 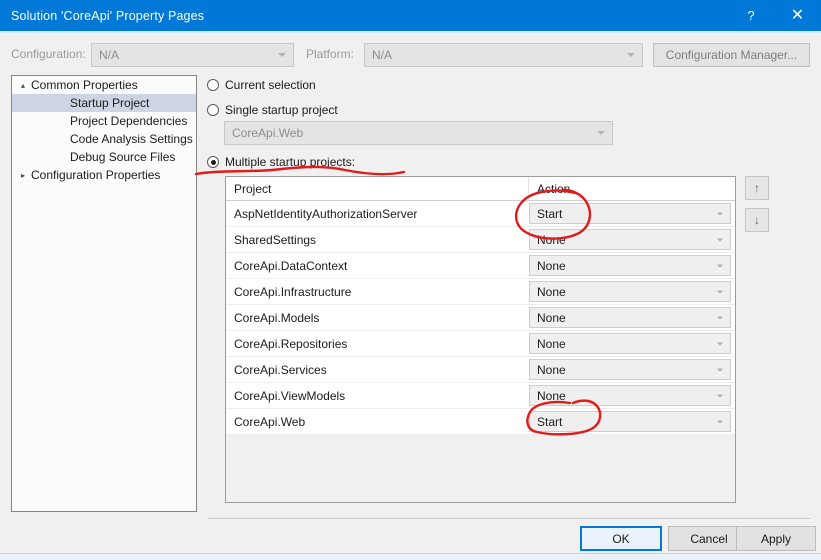 What do you see at coordinates (330, 54) in the screenshot?
I see `platform-label: Platform:` at bounding box center [330, 54].